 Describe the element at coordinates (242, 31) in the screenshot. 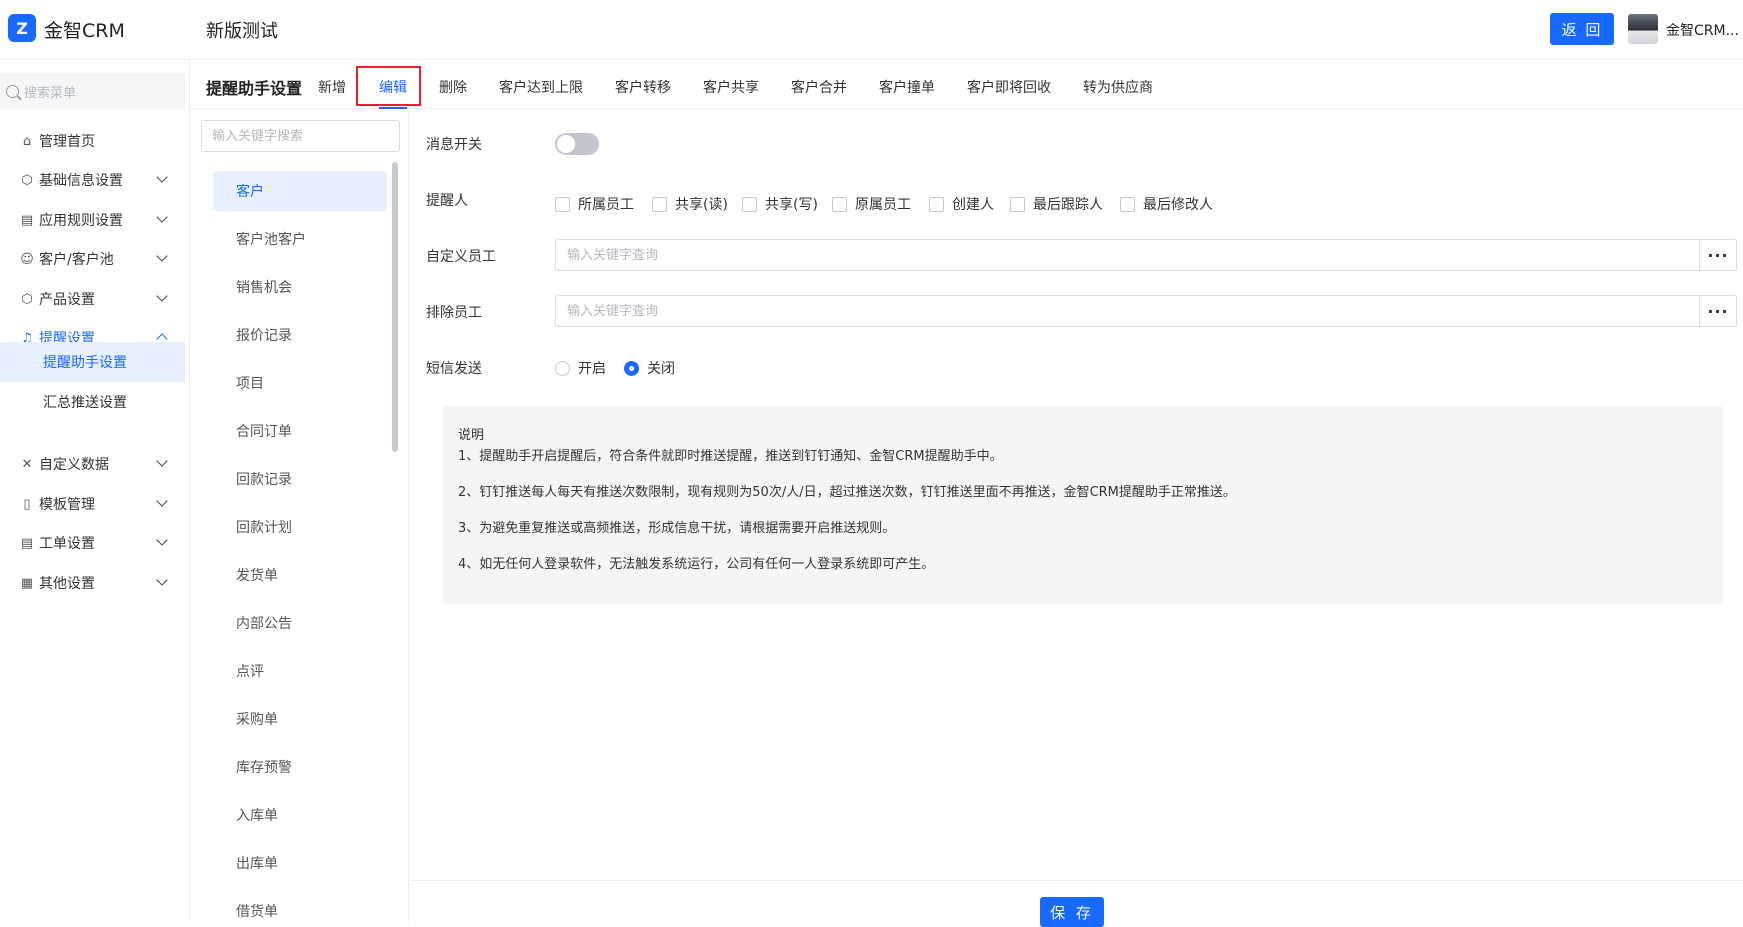

I see `page-heading: 新版测试` at that location.